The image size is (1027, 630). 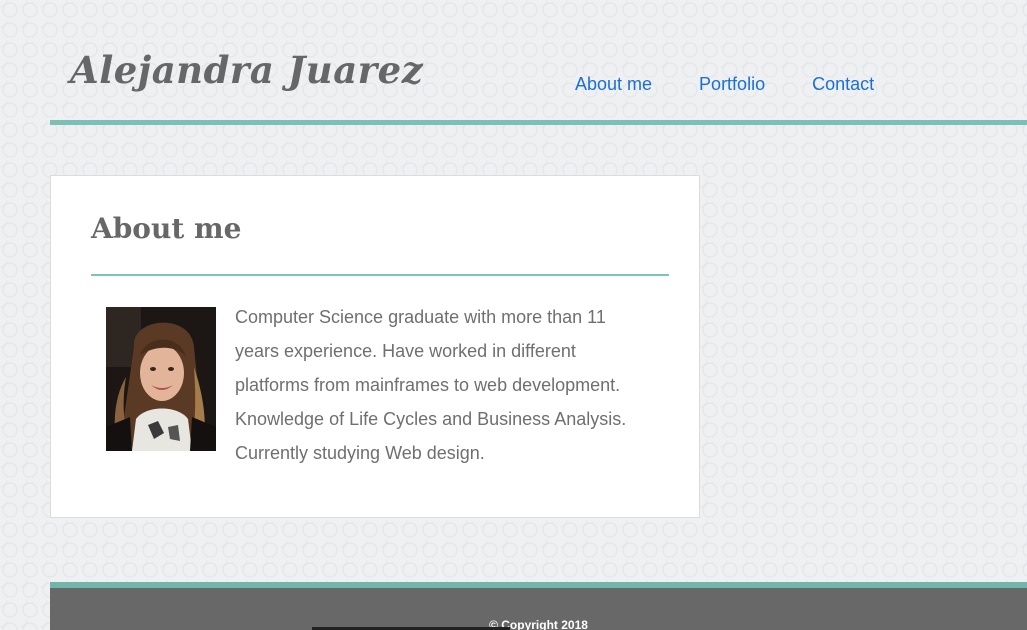 What do you see at coordinates (613, 84) in the screenshot?
I see `nav-link-about-me: About me` at bounding box center [613, 84].